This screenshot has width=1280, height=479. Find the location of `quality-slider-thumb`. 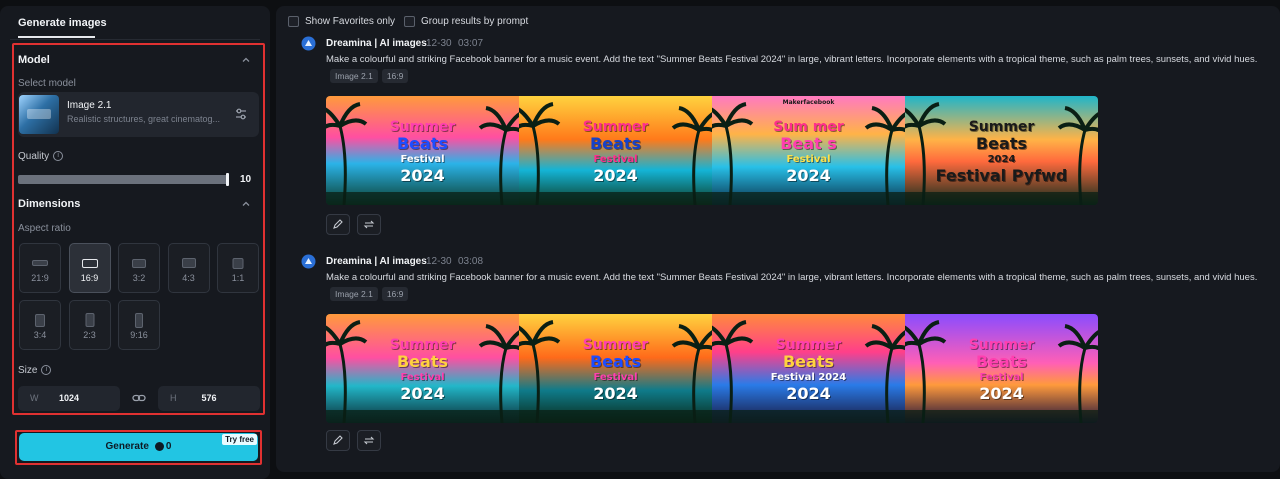

quality-slider-thumb is located at coordinates (227, 179).